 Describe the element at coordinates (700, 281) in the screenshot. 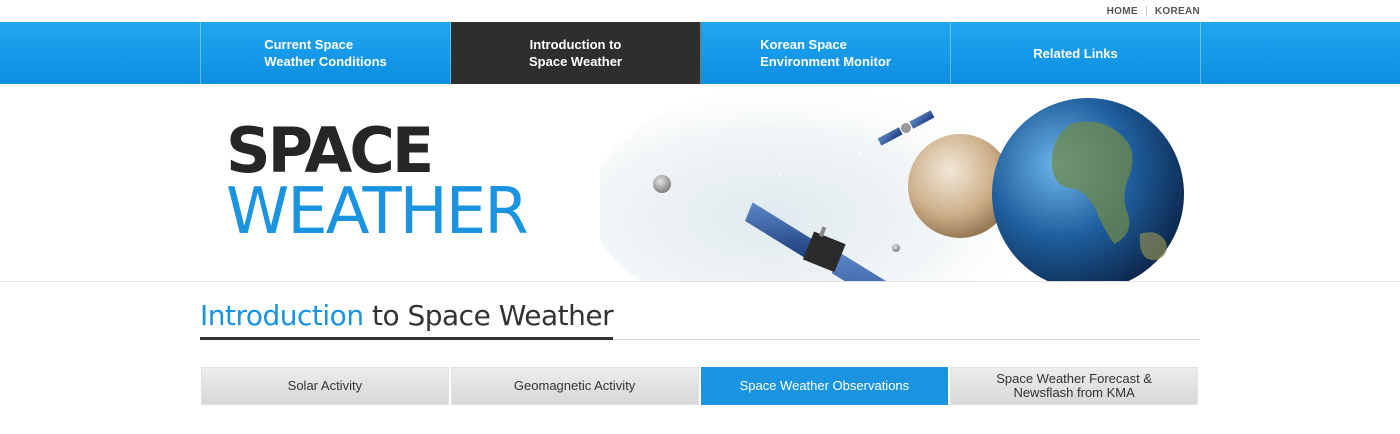

I see `banner-divider` at that location.